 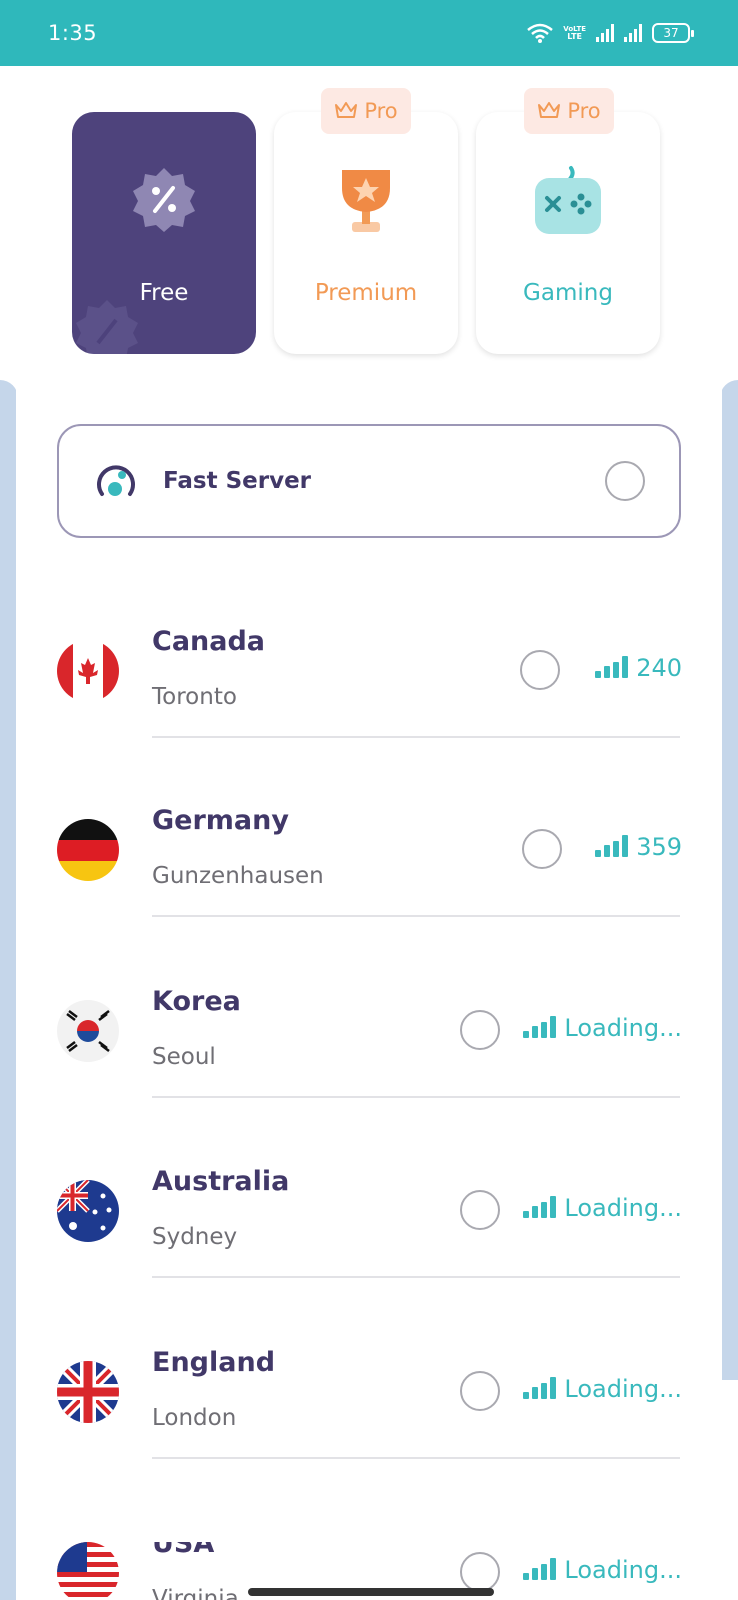 I want to click on fast-server-option: Fast Server, so click(x=369, y=481).